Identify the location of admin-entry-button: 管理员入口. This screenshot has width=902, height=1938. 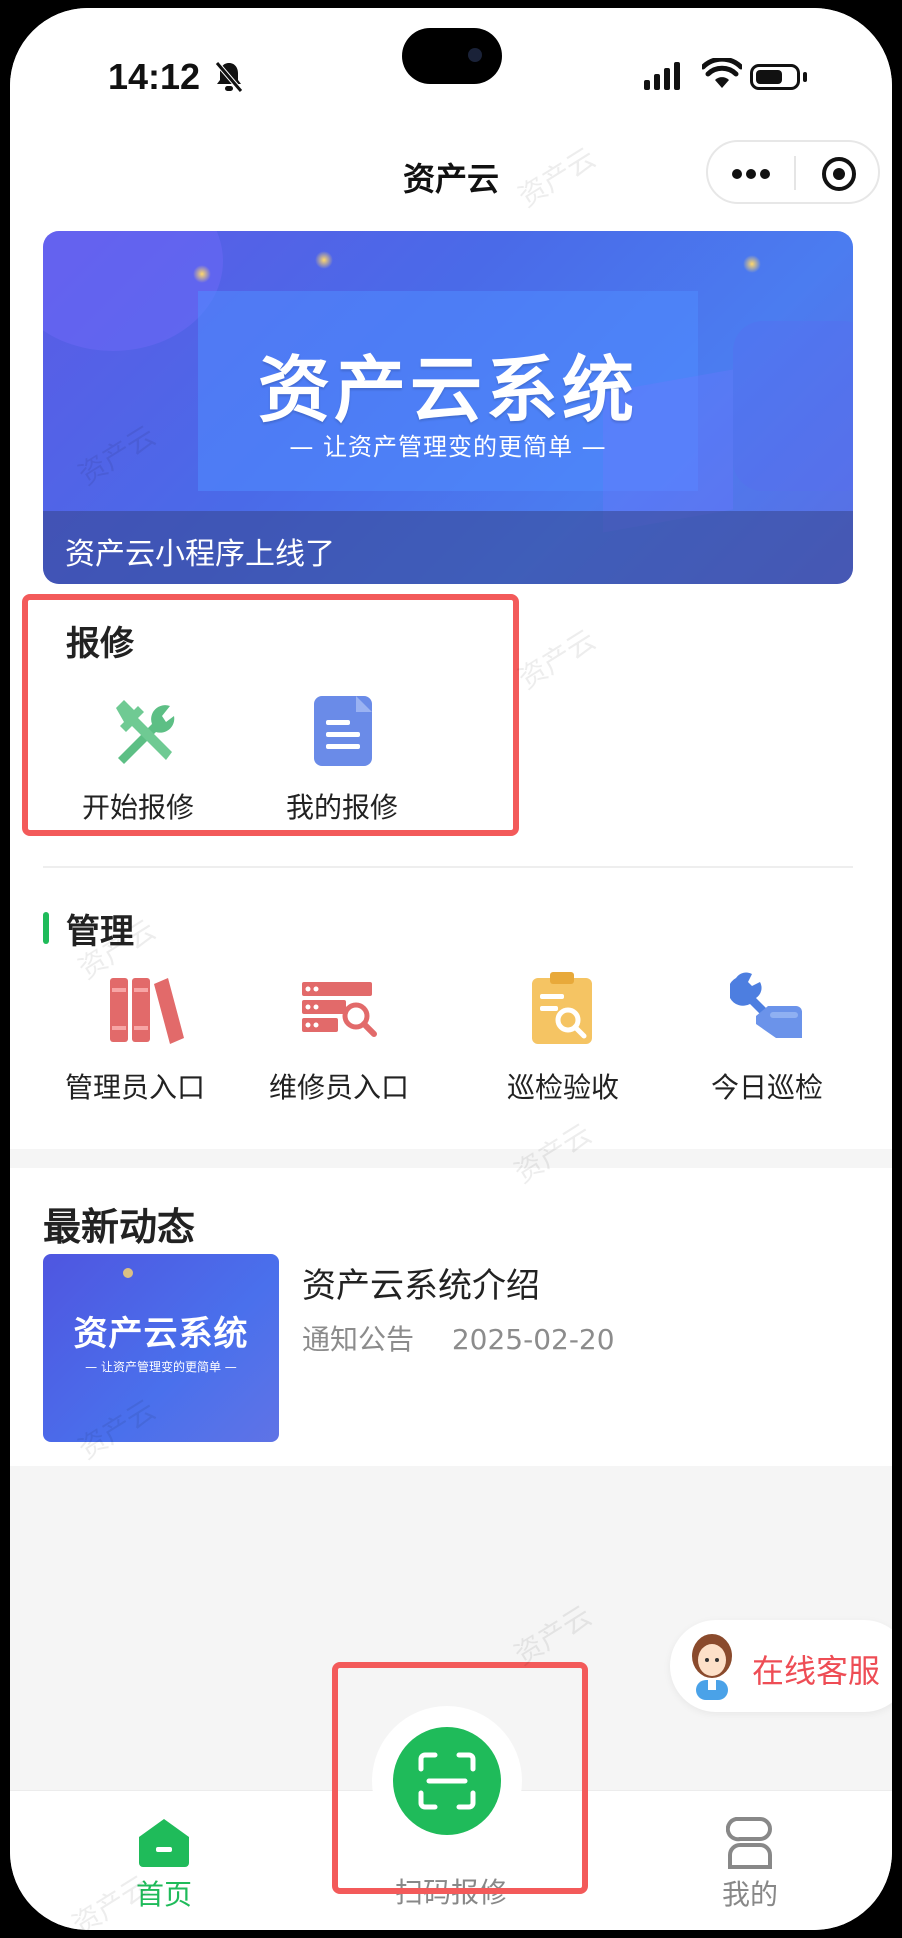
(135, 1038).